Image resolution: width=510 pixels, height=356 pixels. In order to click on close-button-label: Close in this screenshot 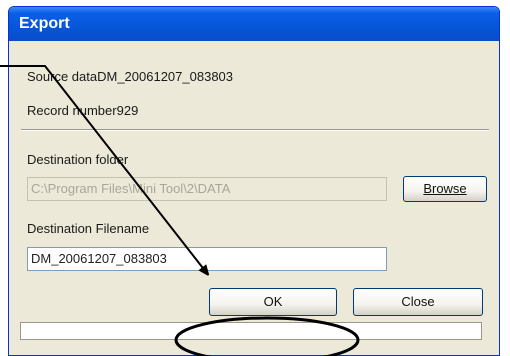, I will do `click(418, 301)`.